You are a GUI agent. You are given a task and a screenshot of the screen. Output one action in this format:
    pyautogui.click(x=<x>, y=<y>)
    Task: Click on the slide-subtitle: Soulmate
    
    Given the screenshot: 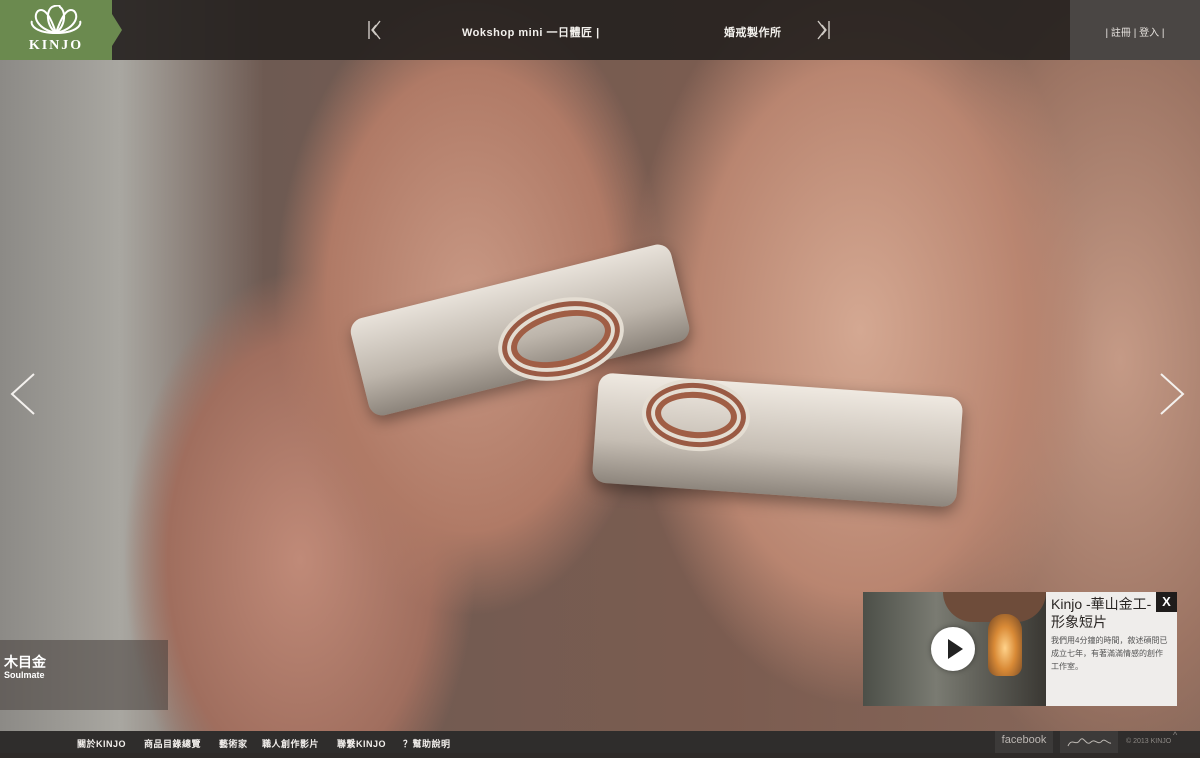 What is the action you would take?
    pyautogui.click(x=24, y=675)
    